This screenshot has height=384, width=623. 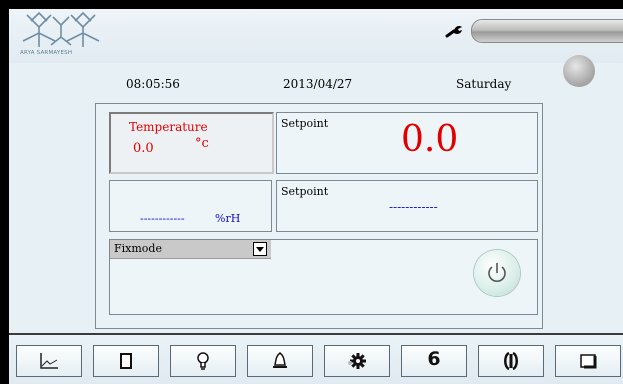 What do you see at coordinates (430, 139) in the screenshot?
I see `temperature-setpoint-value: 0.0` at bounding box center [430, 139].